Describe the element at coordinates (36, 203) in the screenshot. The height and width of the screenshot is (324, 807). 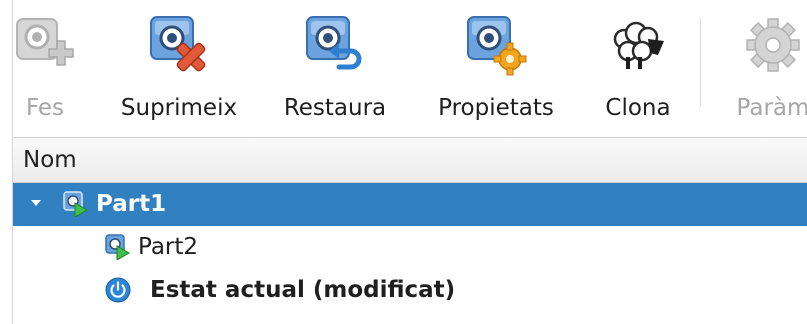
I see `expand-arrow-icon` at that location.